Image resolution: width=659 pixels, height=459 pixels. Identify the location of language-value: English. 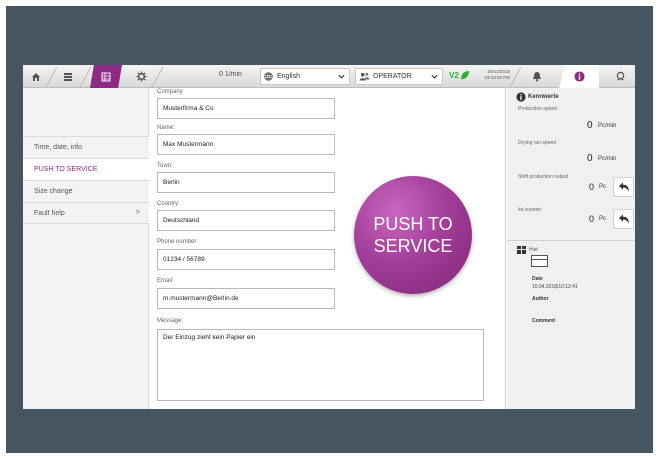
(288, 76).